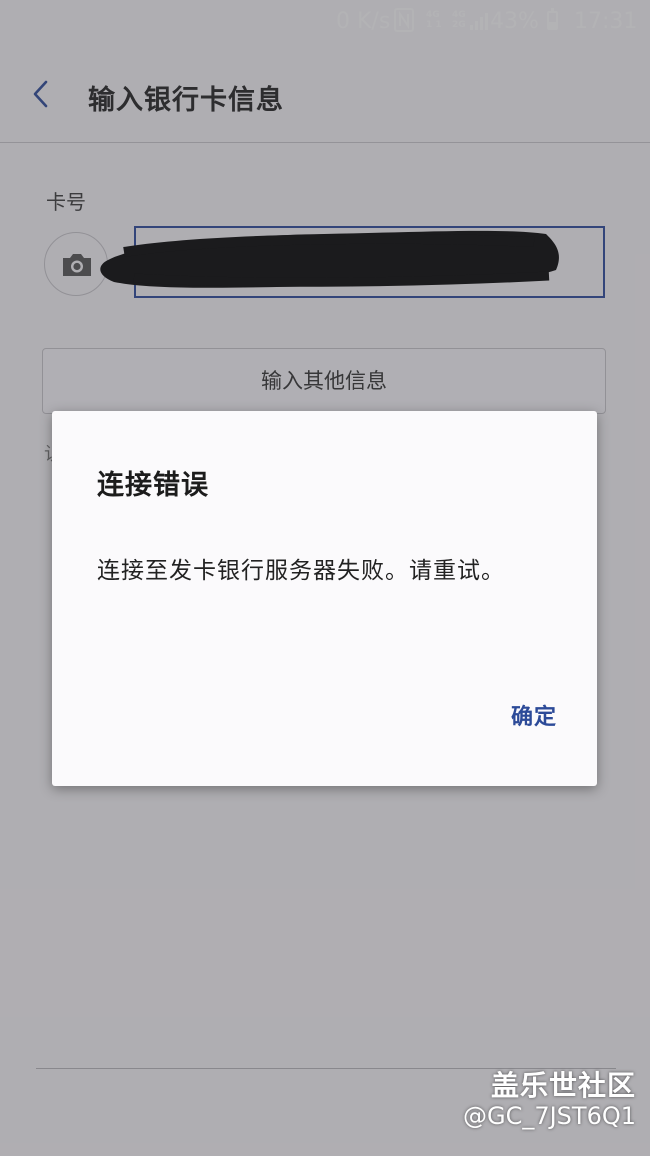  What do you see at coordinates (563, 1085) in the screenshot?
I see `watermark-site: 盖乐世社区` at bounding box center [563, 1085].